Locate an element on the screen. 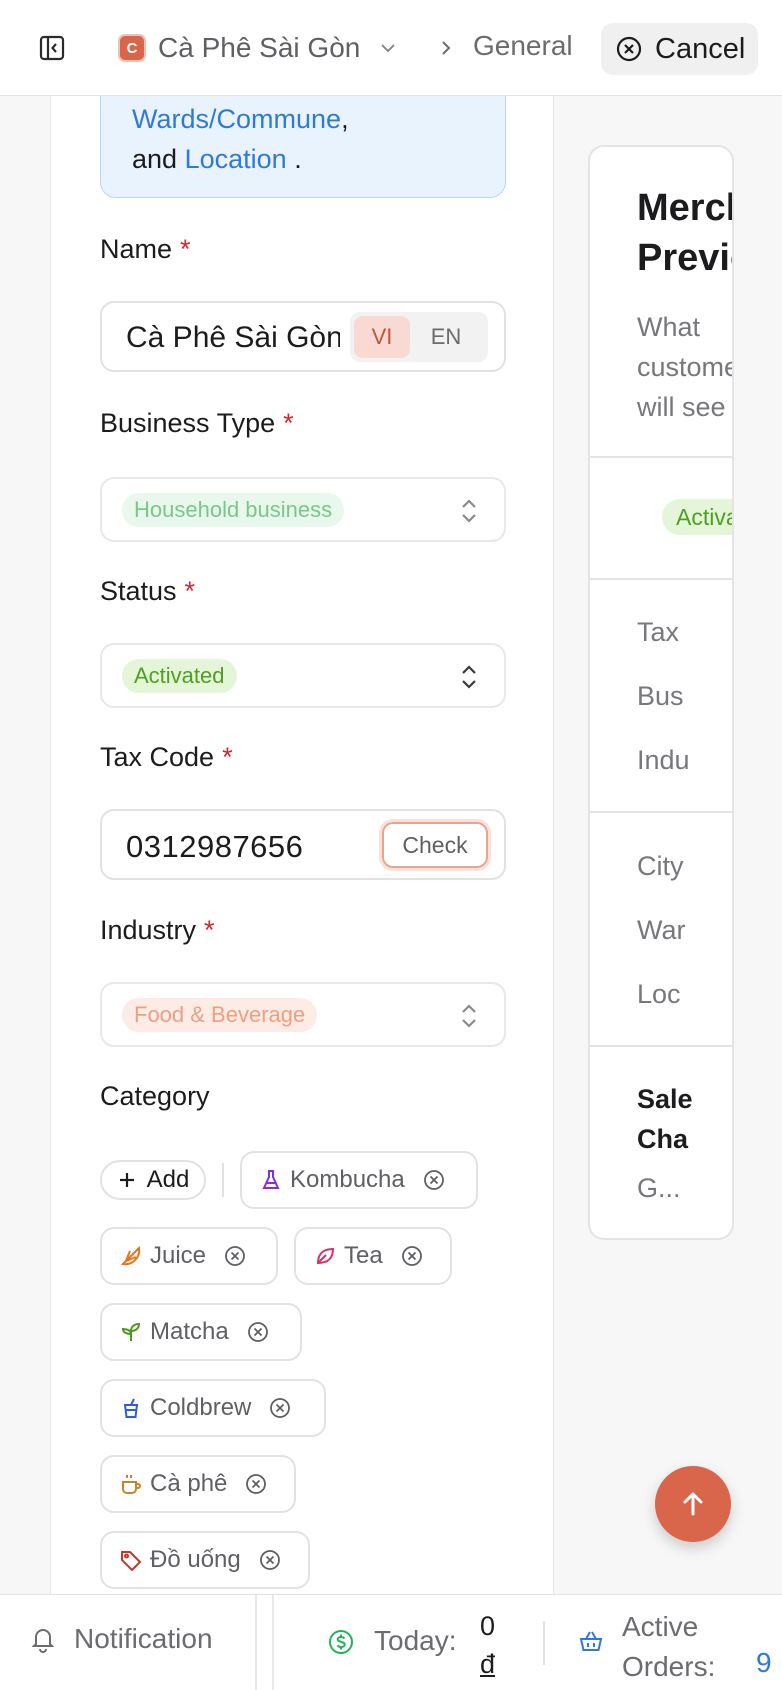  category-chip-matcha: Matcha is located at coordinates (201, 1332).